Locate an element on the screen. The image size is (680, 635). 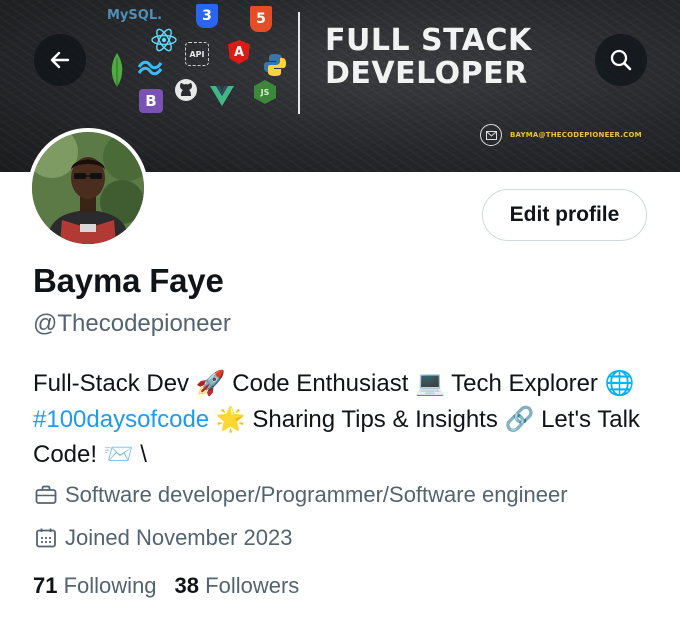
laptop-emoji: 💻 is located at coordinates (430, 383).